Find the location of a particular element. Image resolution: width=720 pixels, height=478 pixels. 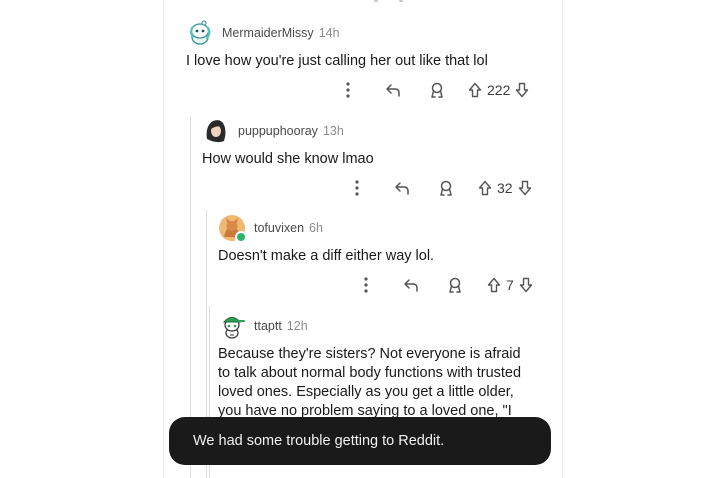

comment-actions: 7 is located at coordinates (446, 285).